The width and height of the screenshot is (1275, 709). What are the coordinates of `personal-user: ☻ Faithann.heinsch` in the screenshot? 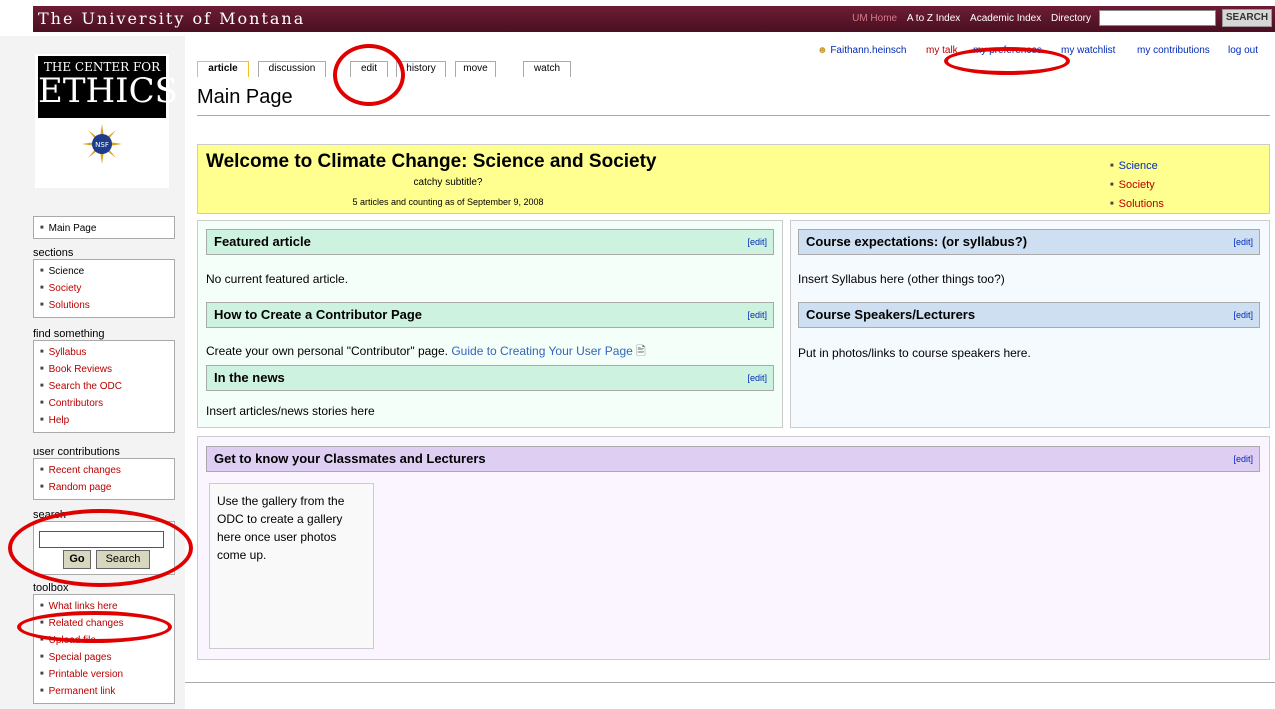 It's located at (861, 50).